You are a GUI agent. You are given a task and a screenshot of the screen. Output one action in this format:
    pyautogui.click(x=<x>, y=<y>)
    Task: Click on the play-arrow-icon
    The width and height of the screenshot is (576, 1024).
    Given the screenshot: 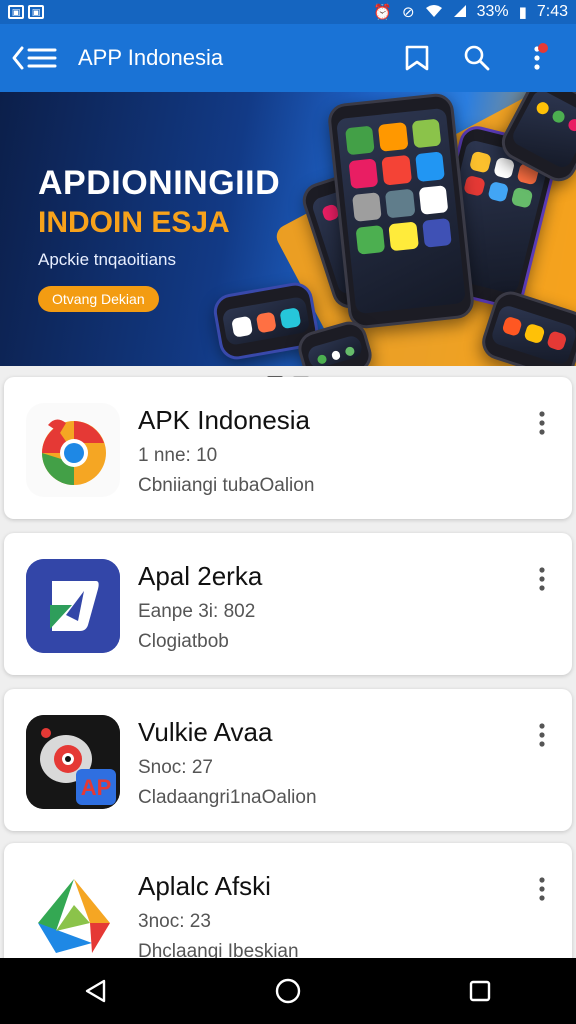 What is the action you would take?
    pyautogui.click(x=73, y=606)
    